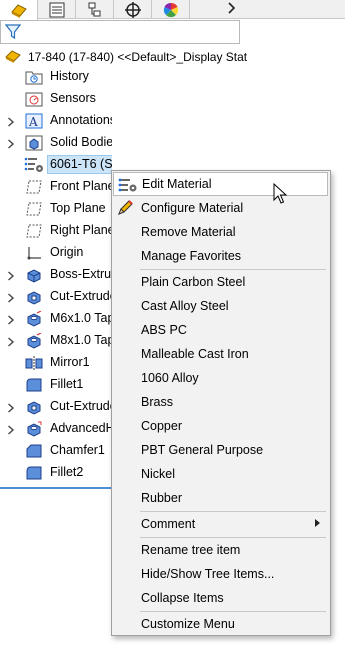  I want to click on rollback-bar, so click(56, 488).